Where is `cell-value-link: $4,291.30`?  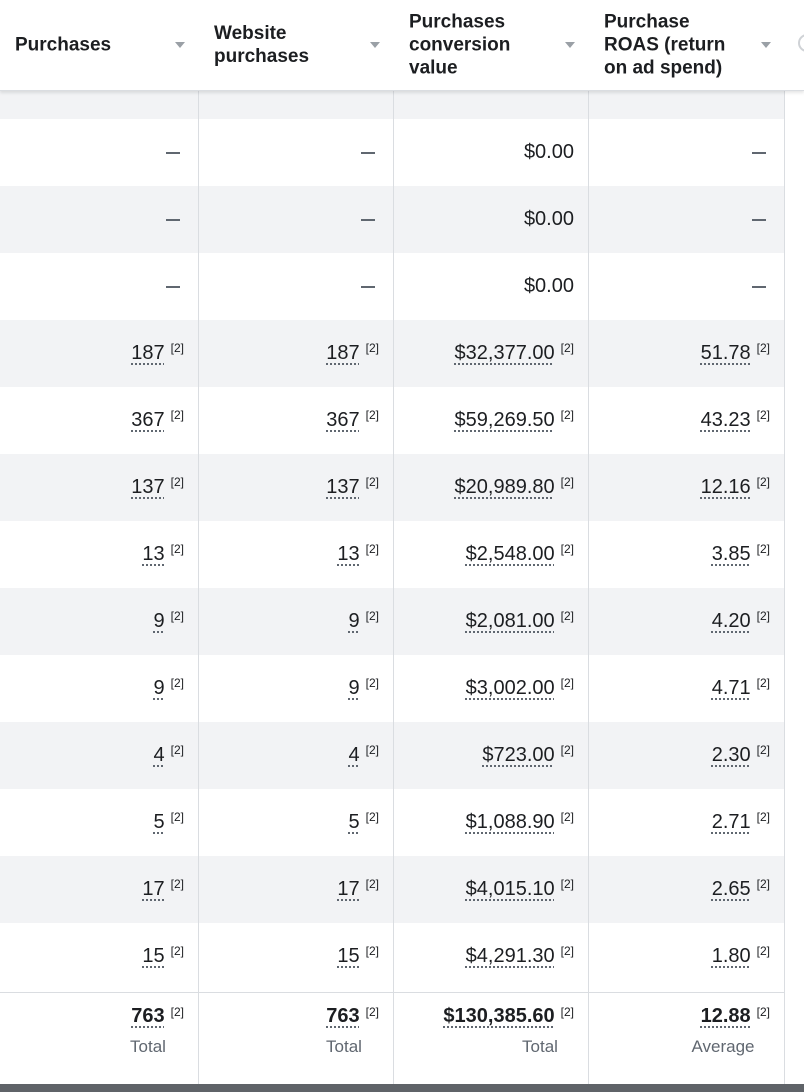 cell-value-link: $4,291.30 is located at coordinates (510, 956).